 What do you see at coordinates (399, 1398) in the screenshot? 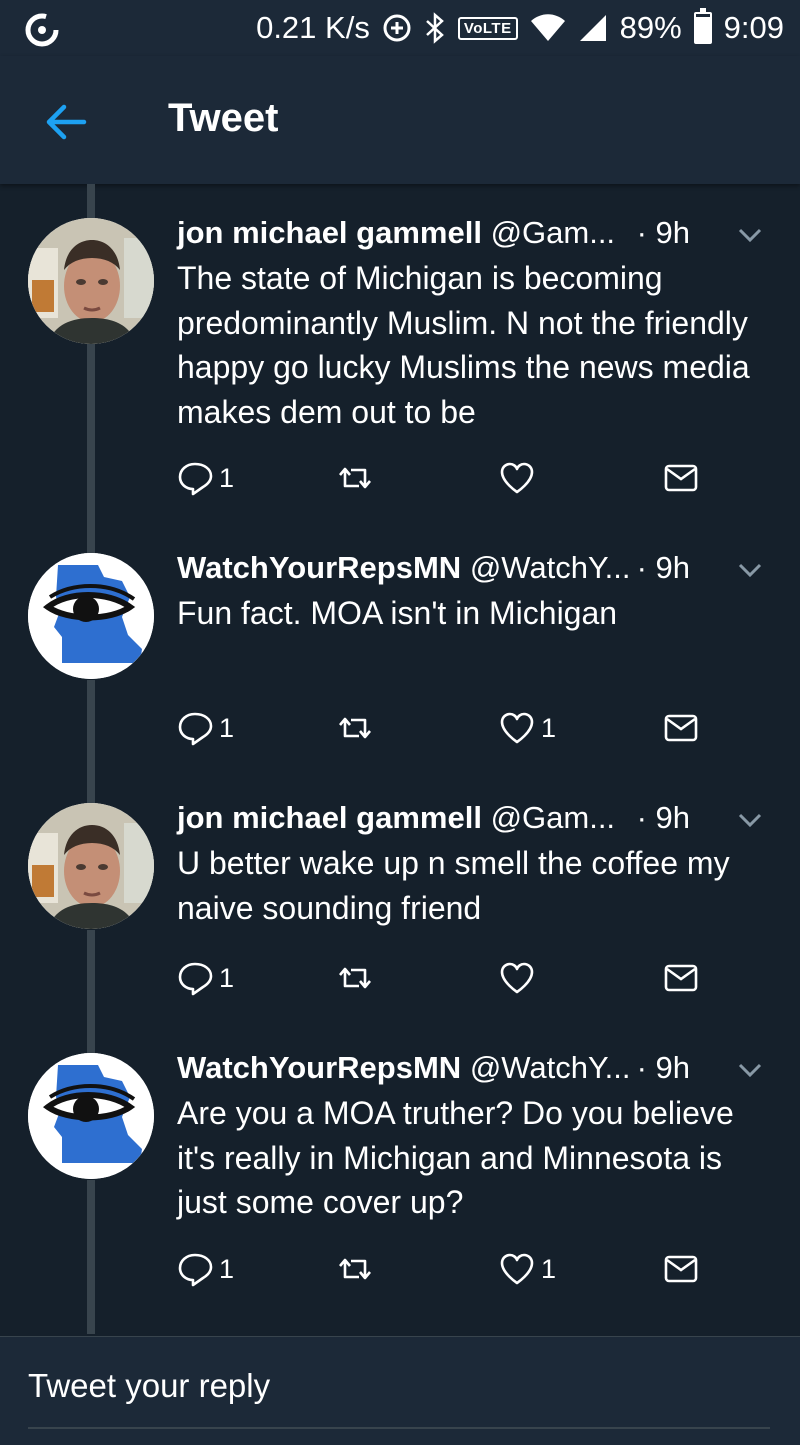
I see `reply-input: Tweet your reply` at bounding box center [399, 1398].